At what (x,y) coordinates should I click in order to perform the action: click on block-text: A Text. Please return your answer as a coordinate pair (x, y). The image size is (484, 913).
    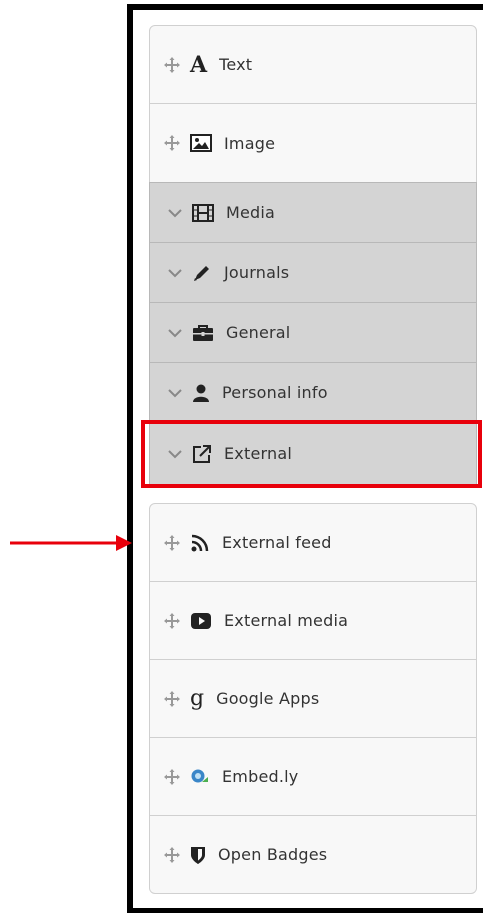
    Looking at the image, I should click on (313, 64).